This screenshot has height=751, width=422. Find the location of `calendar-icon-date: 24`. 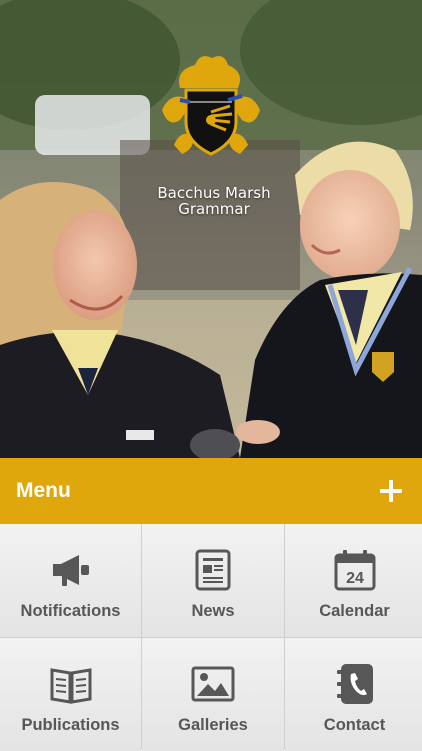

calendar-icon-date: 24 is located at coordinates (355, 578).